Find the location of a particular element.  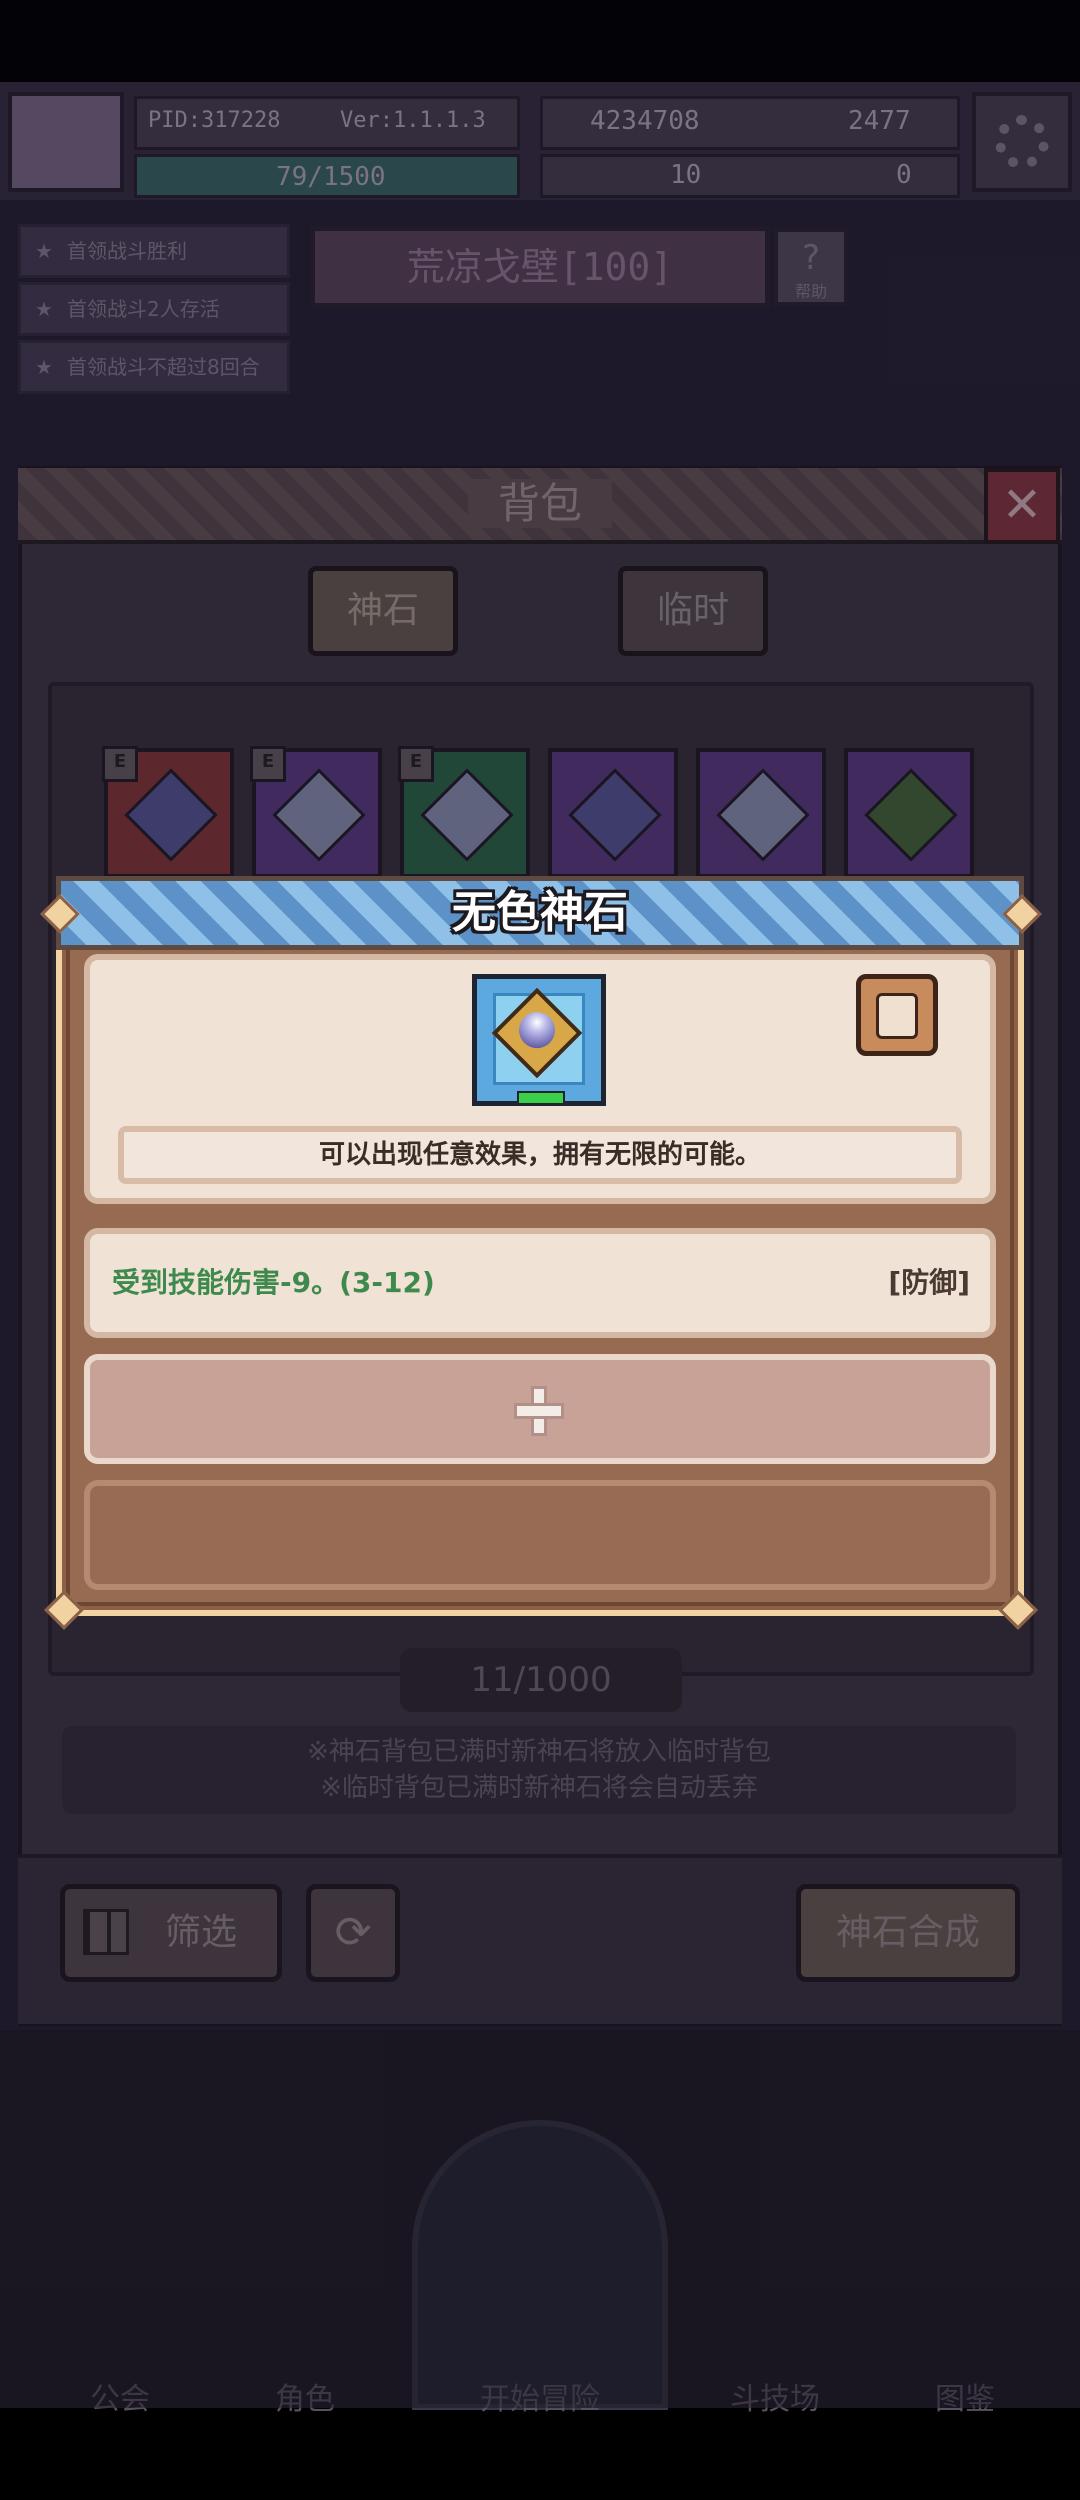

plus-icon is located at coordinates (539, 1411).